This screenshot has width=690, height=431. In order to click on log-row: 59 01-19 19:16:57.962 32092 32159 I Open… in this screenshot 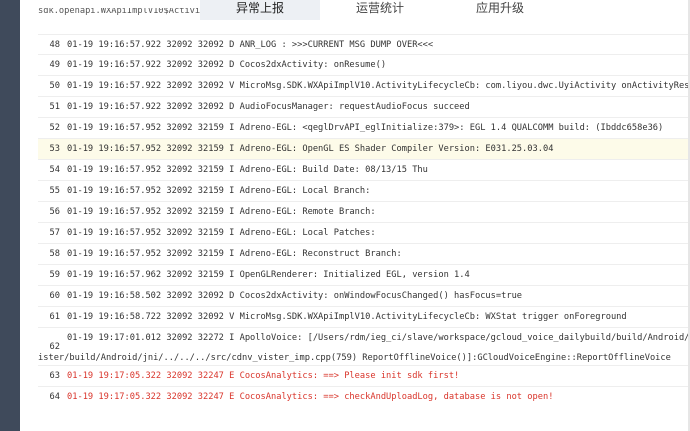, I will do `click(364, 275)`.